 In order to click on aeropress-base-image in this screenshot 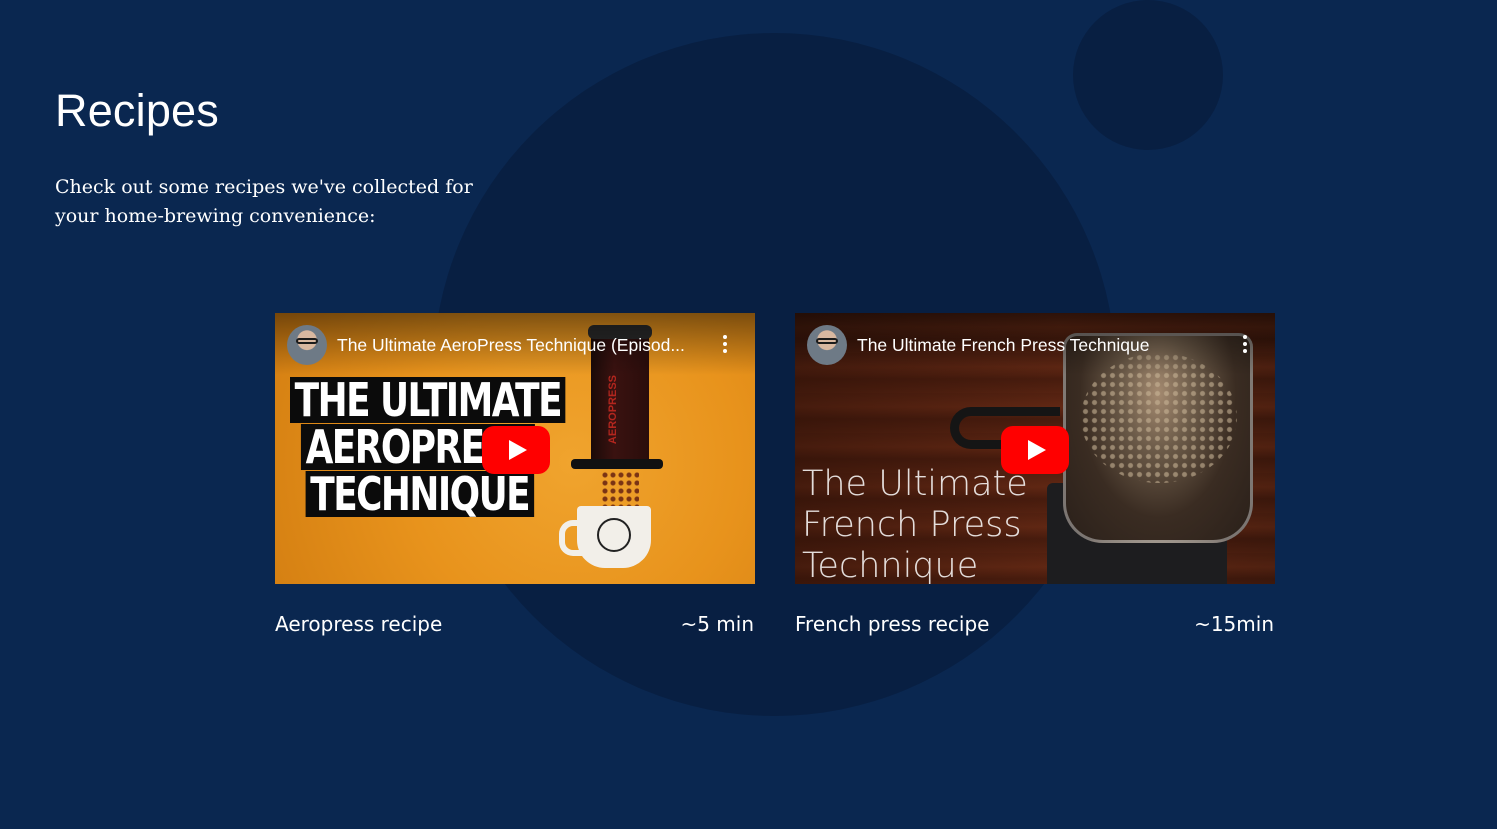, I will do `click(617, 464)`.